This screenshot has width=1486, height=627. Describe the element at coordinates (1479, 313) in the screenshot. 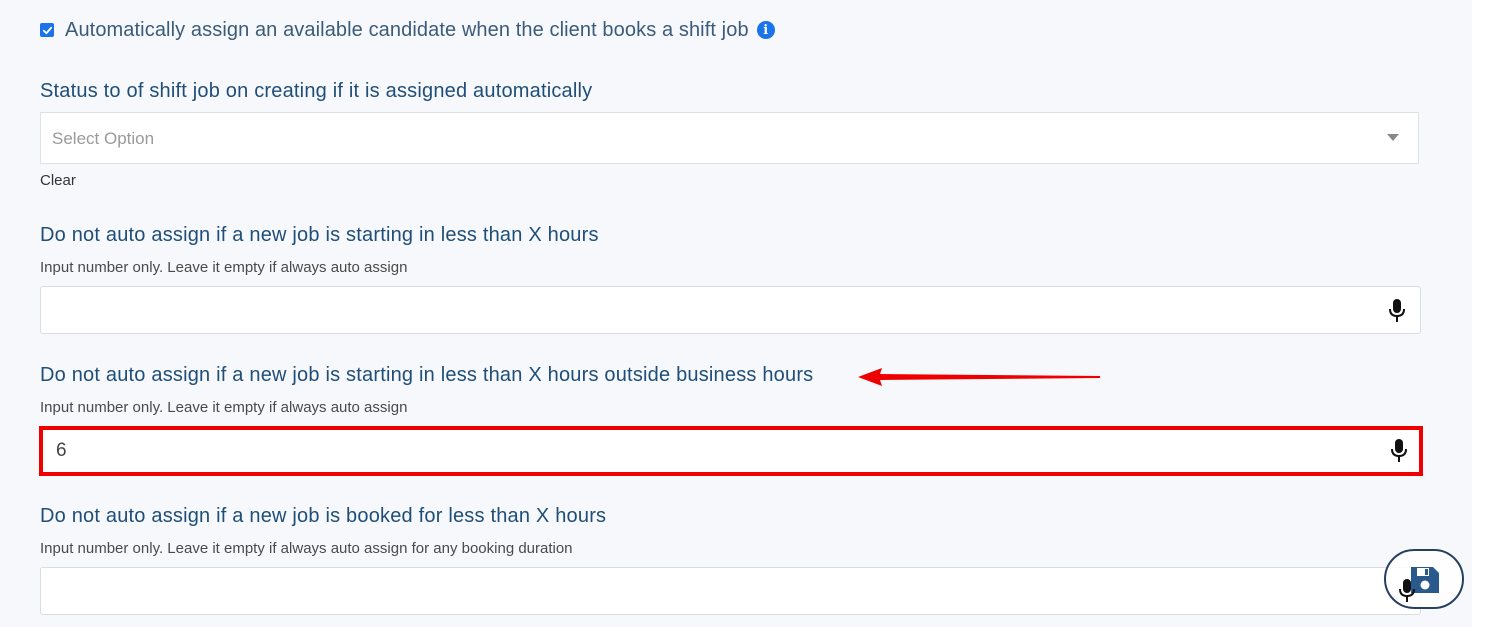

I see `right-gutter` at that location.